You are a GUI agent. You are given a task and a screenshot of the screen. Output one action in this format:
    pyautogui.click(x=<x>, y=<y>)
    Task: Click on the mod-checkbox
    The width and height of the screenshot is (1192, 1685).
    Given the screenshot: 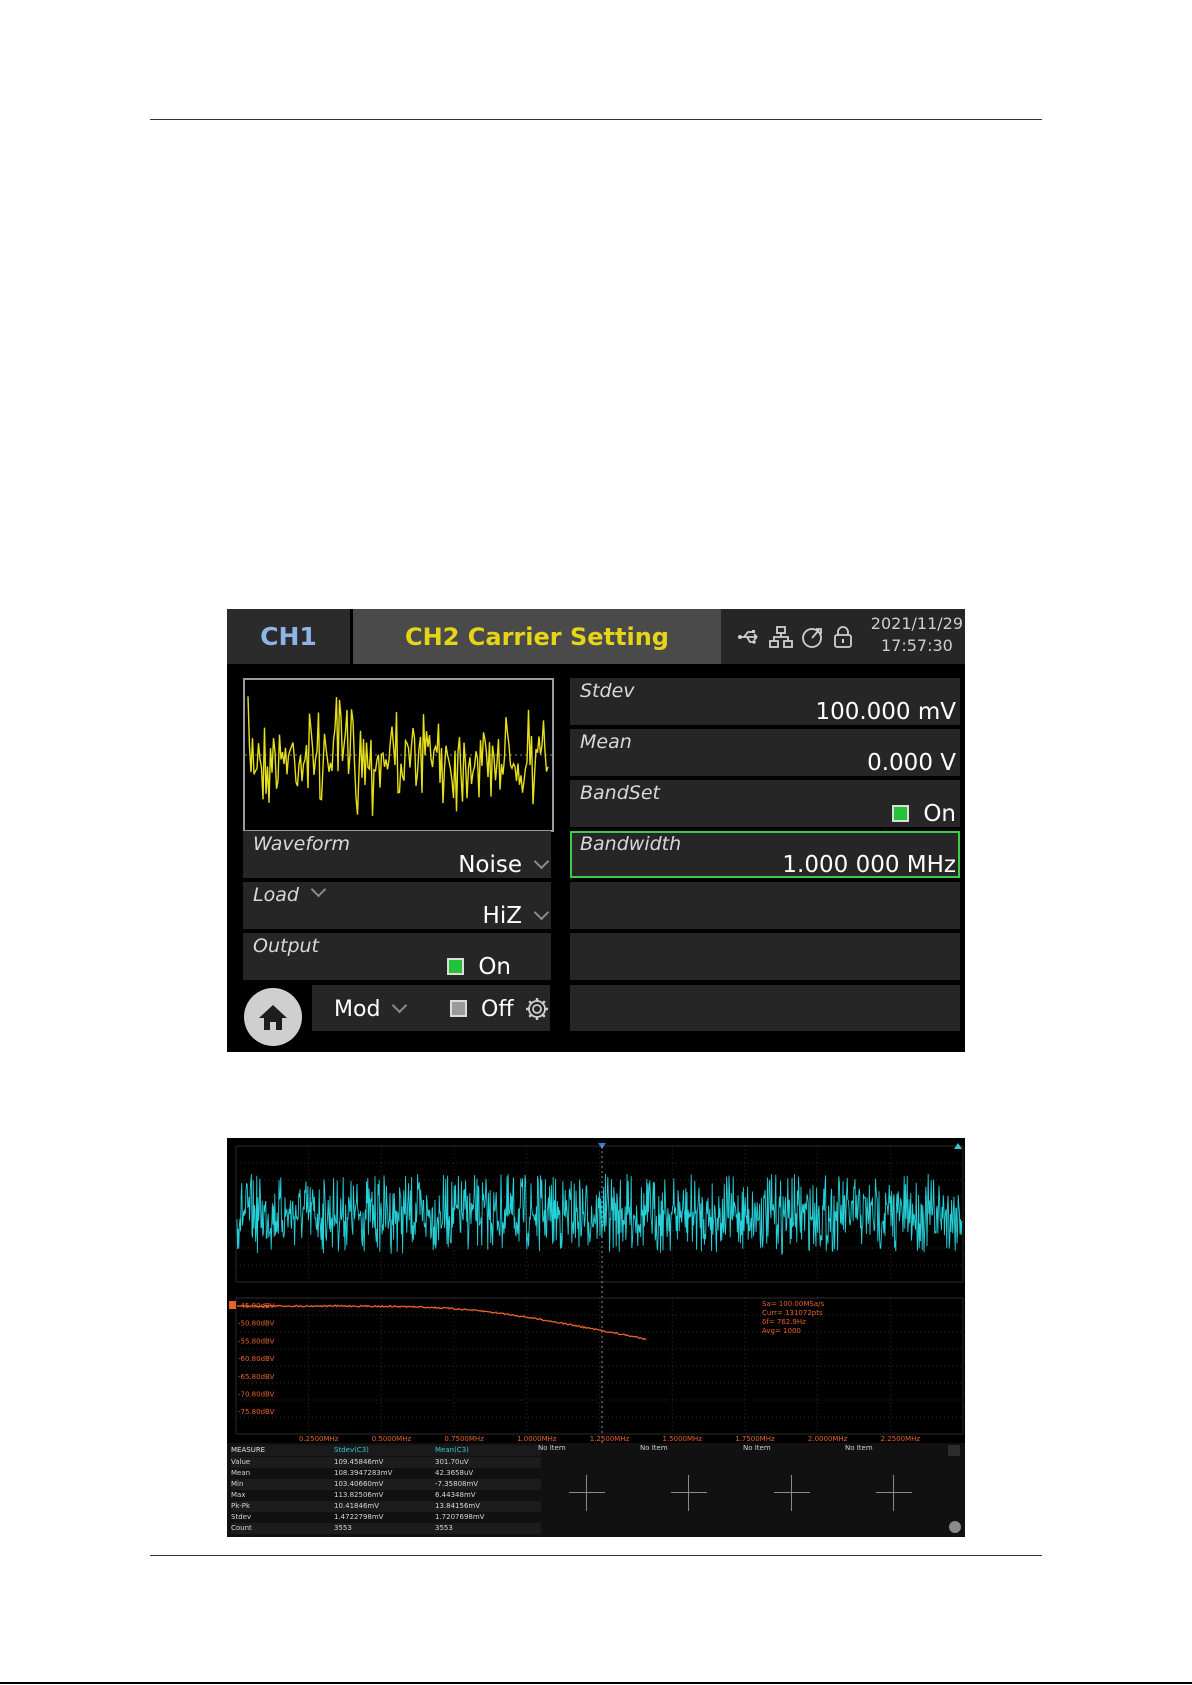 What is the action you would take?
    pyautogui.click(x=458, y=1008)
    